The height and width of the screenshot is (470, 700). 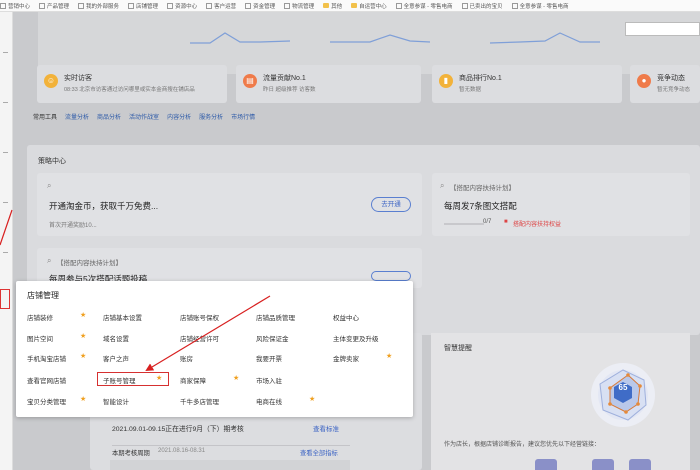 I want to click on bookmark-folder: 自运营中心, so click(x=369, y=6).